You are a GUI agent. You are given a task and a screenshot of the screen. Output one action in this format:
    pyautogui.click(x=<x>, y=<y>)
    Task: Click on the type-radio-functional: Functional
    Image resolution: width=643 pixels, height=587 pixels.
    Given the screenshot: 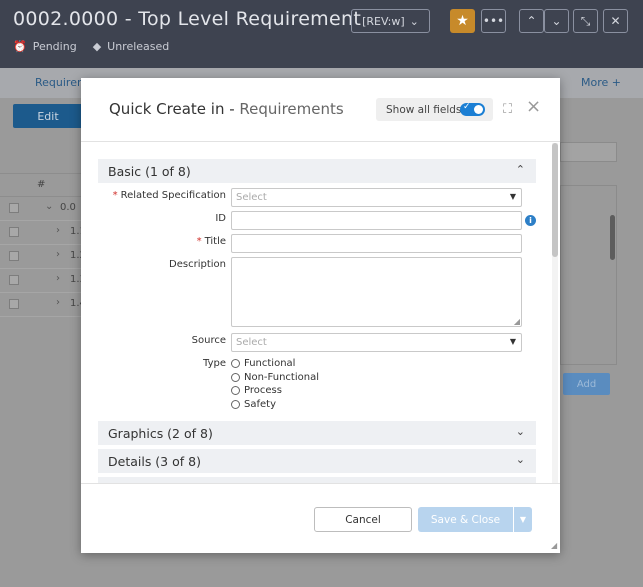 What is the action you would take?
    pyautogui.click(x=263, y=363)
    